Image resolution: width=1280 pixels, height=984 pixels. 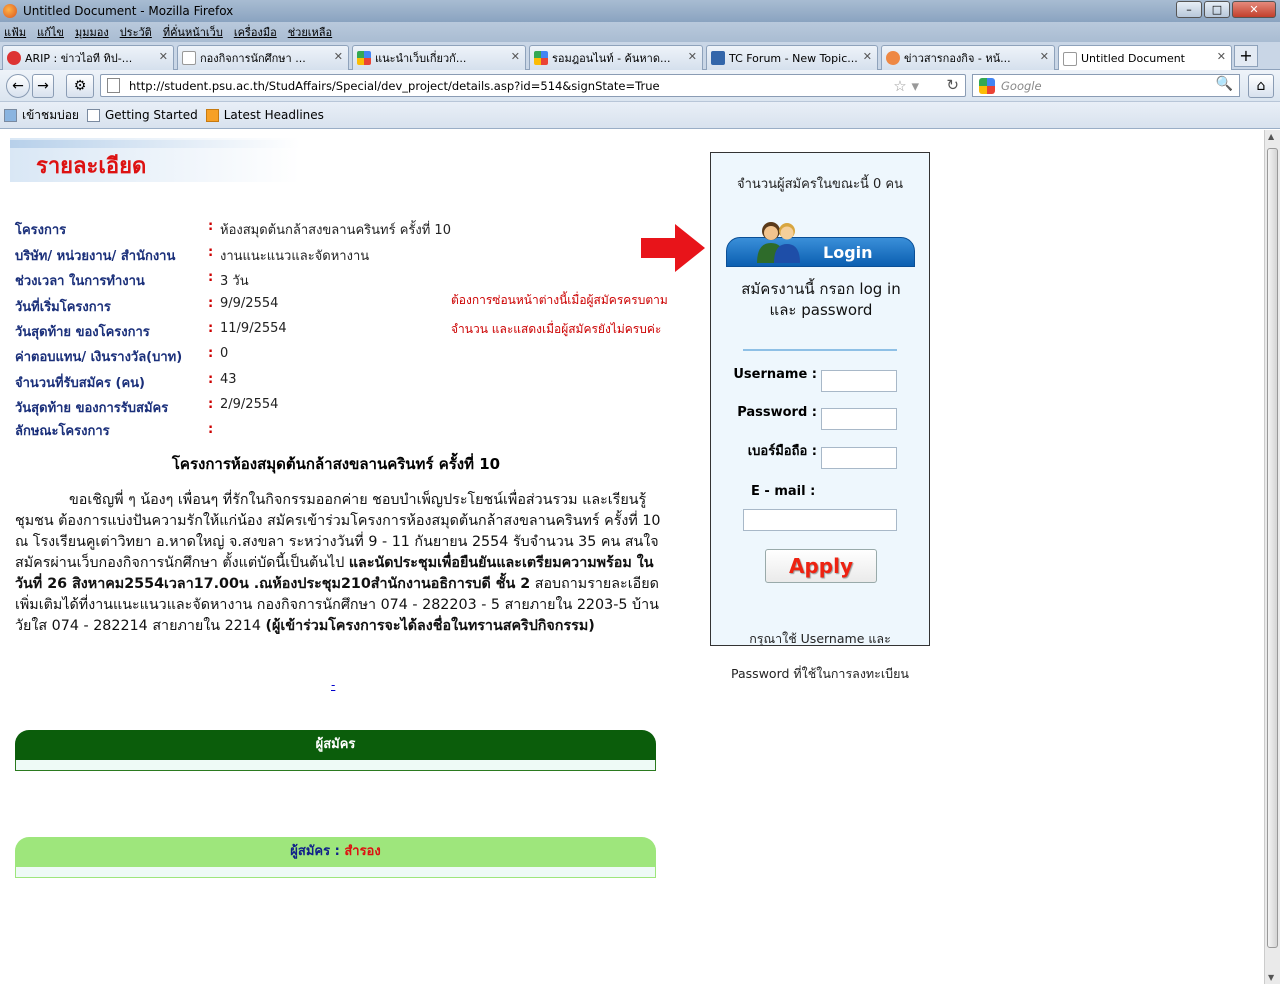 I want to click on rss-icon, so click(x=212, y=115).